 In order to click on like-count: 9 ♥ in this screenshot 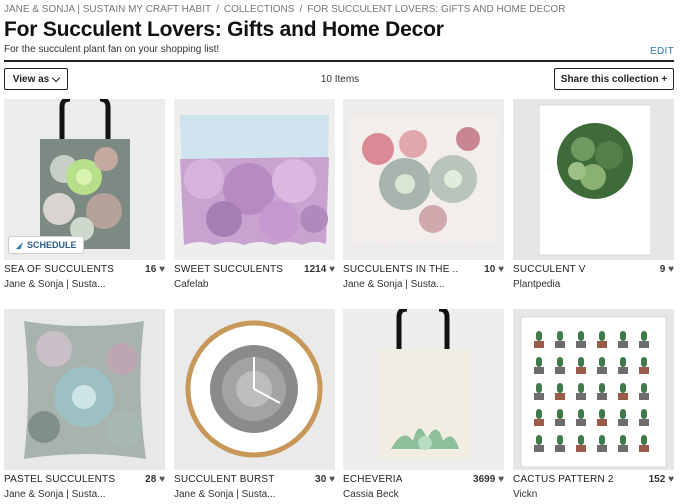, I will do `click(667, 269)`.